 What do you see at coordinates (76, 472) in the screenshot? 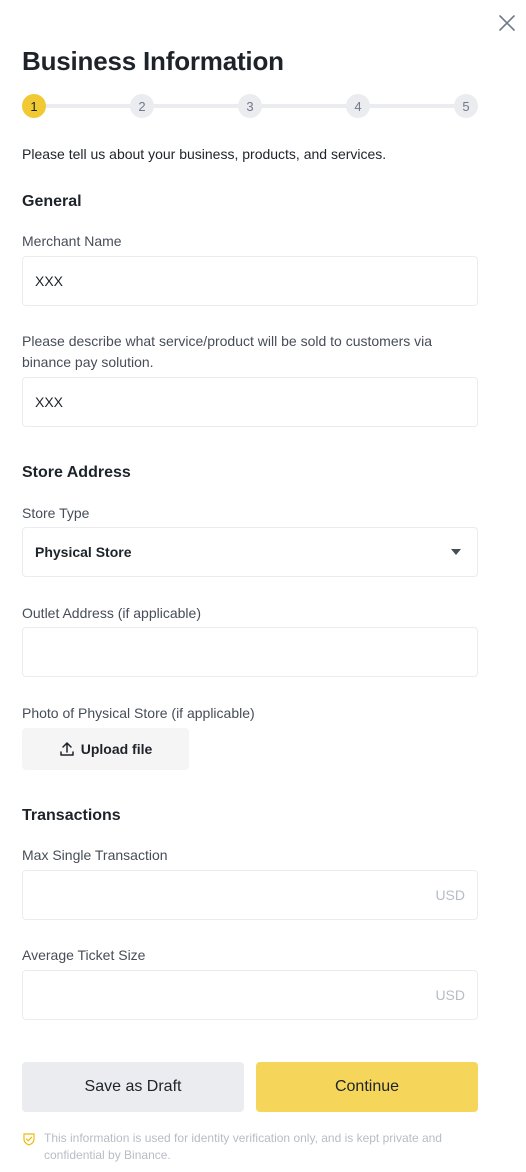
I see `section-store-address-title: Store Address` at bounding box center [76, 472].